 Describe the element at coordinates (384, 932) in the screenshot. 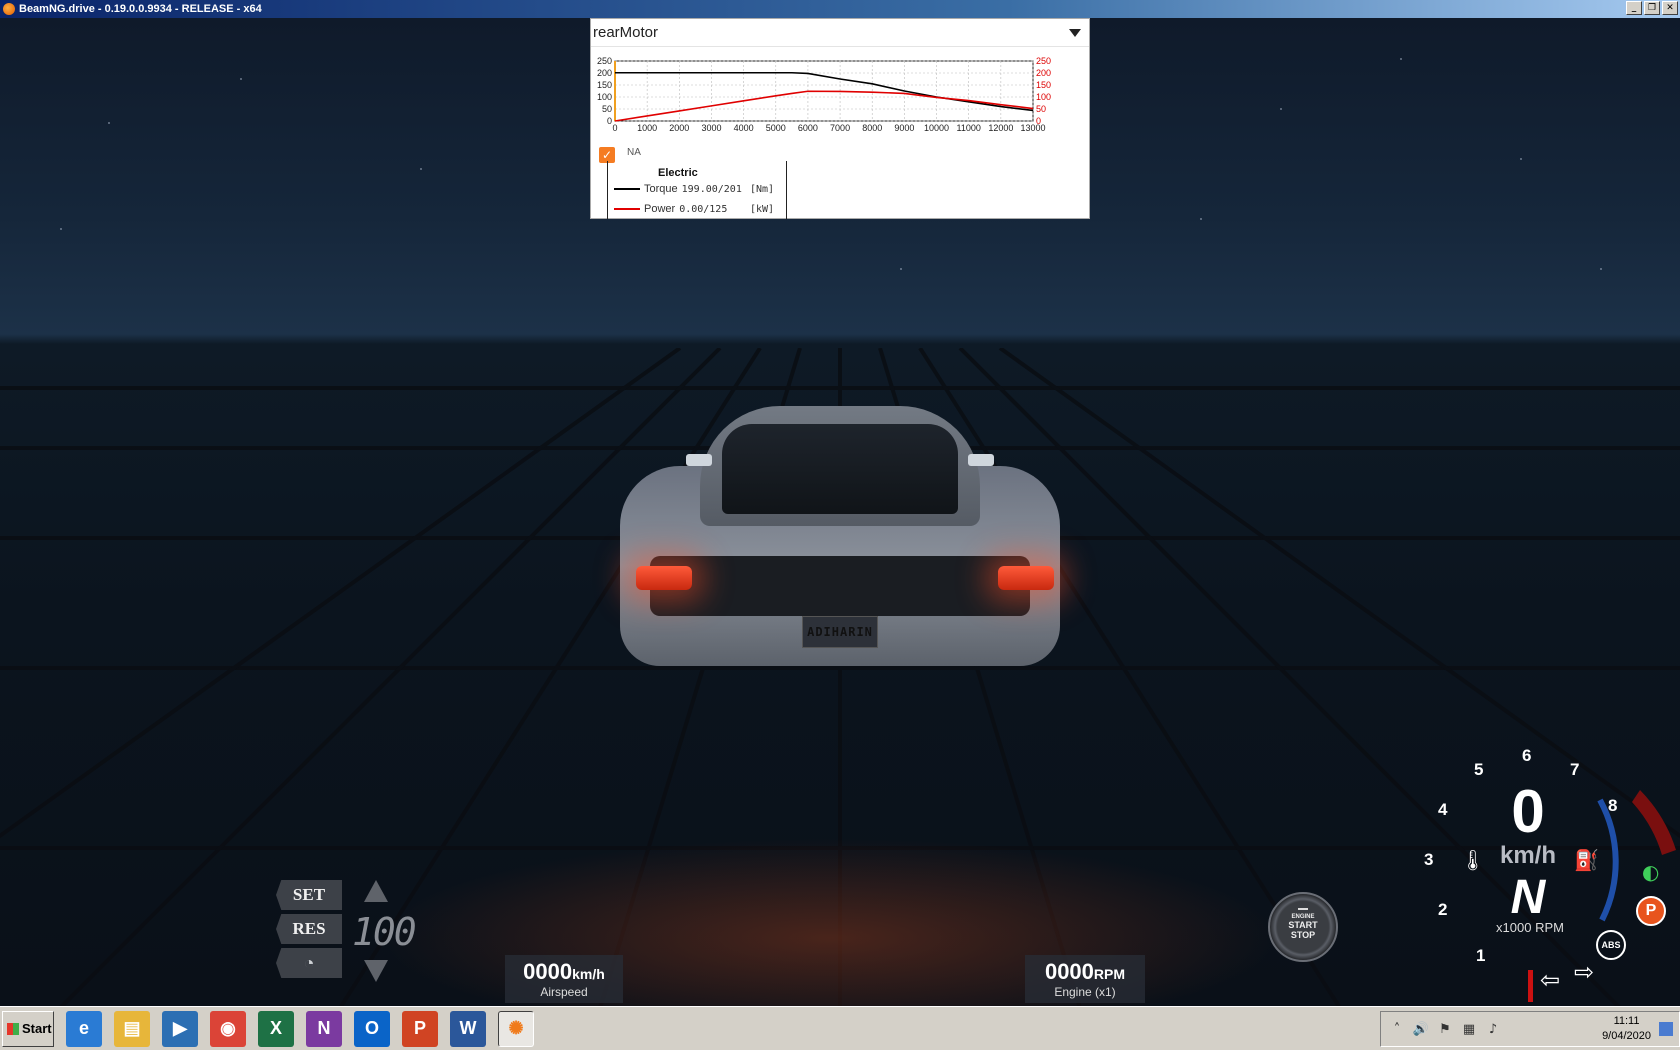

I see `cruise-set-speed: 100` at that location.